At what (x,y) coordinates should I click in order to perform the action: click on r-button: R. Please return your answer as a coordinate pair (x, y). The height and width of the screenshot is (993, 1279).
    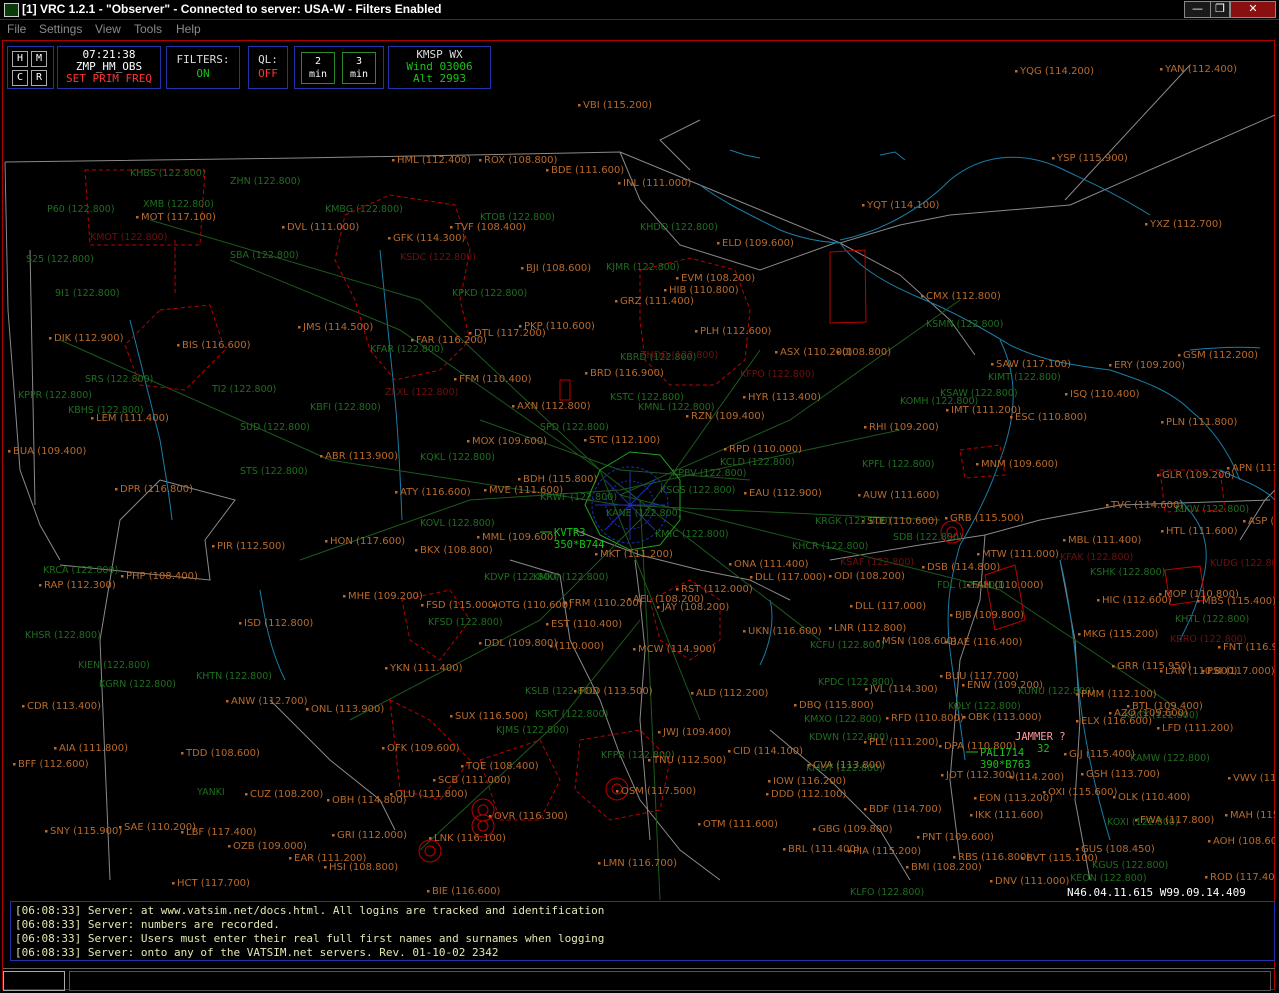
    Looking at the image, I should click on (39, 78).